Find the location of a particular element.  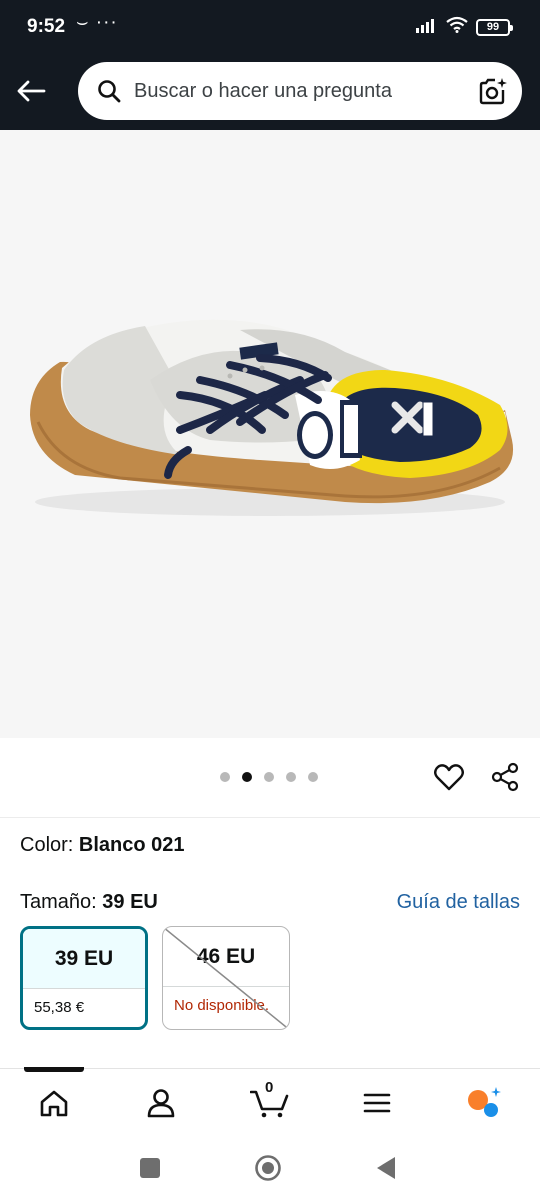

share-icon is located at coordinates (505, 777).